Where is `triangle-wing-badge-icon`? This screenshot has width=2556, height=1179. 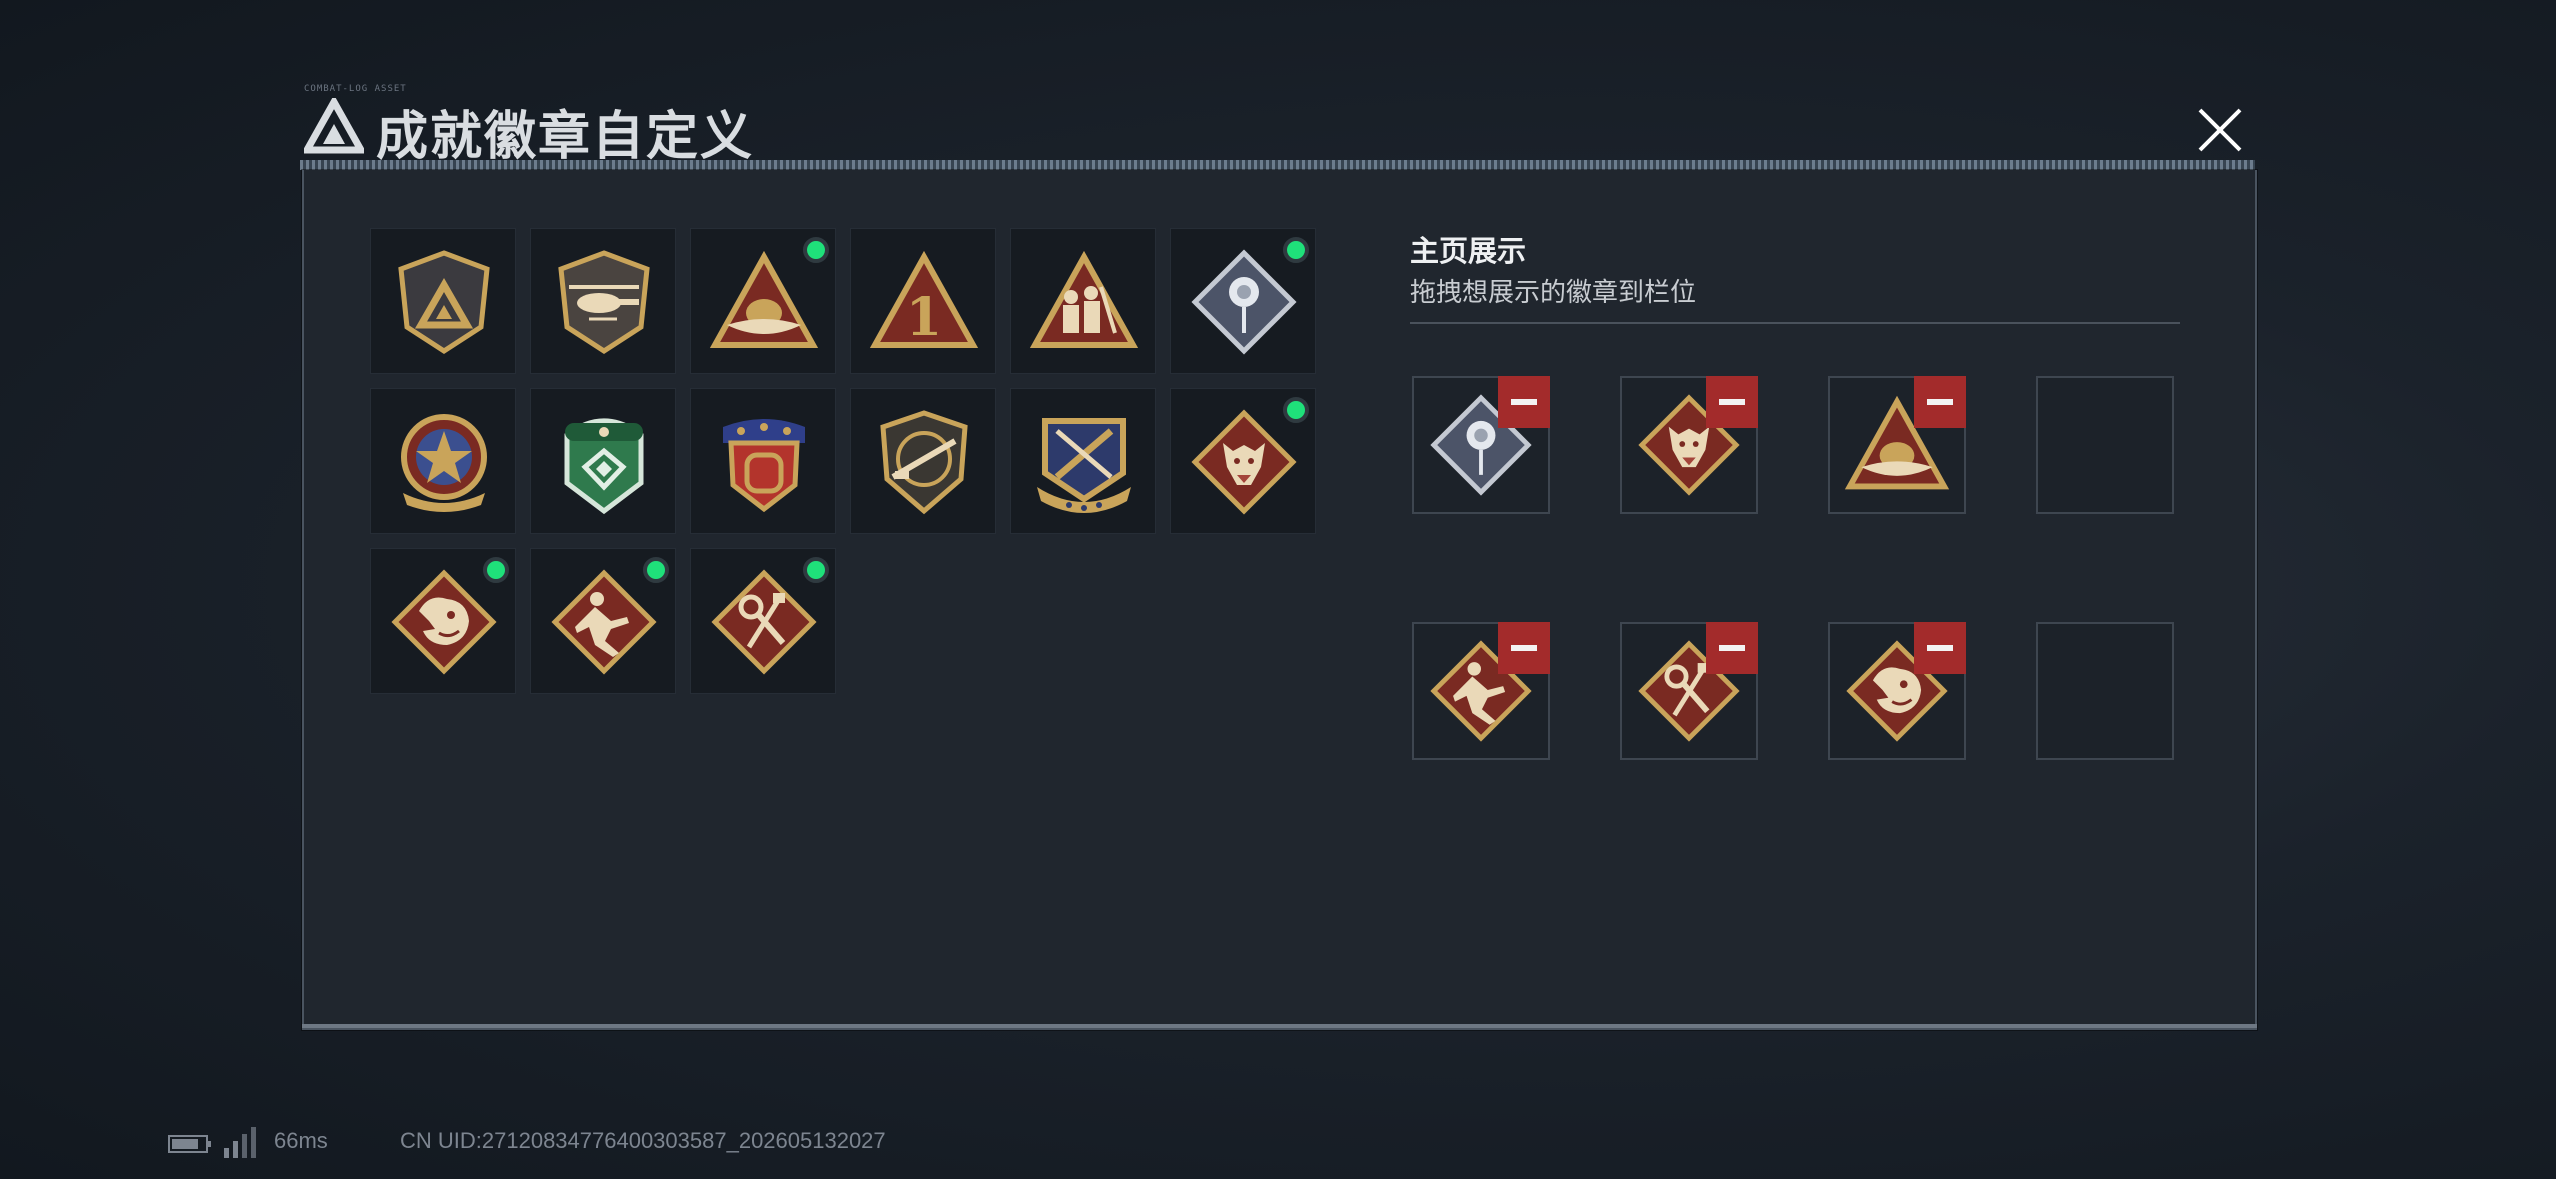 triangle-wing-badge-icon is located at coordinates (764, 299).